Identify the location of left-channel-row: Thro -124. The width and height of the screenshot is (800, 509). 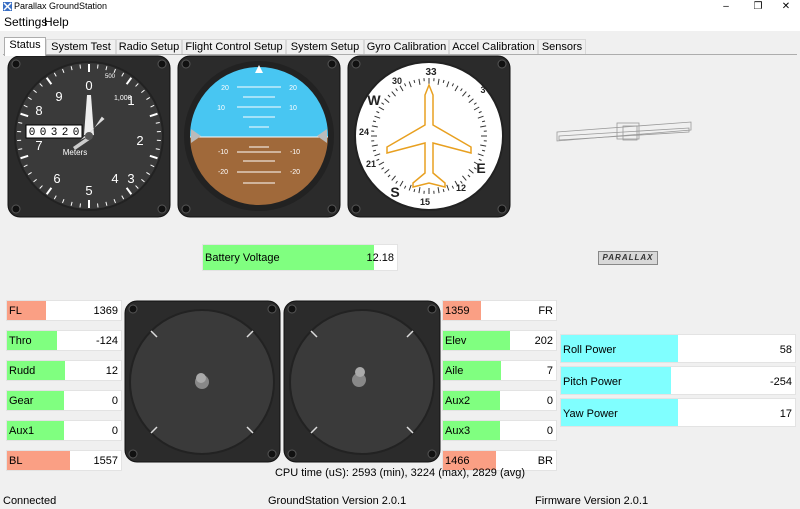
(64, 340).